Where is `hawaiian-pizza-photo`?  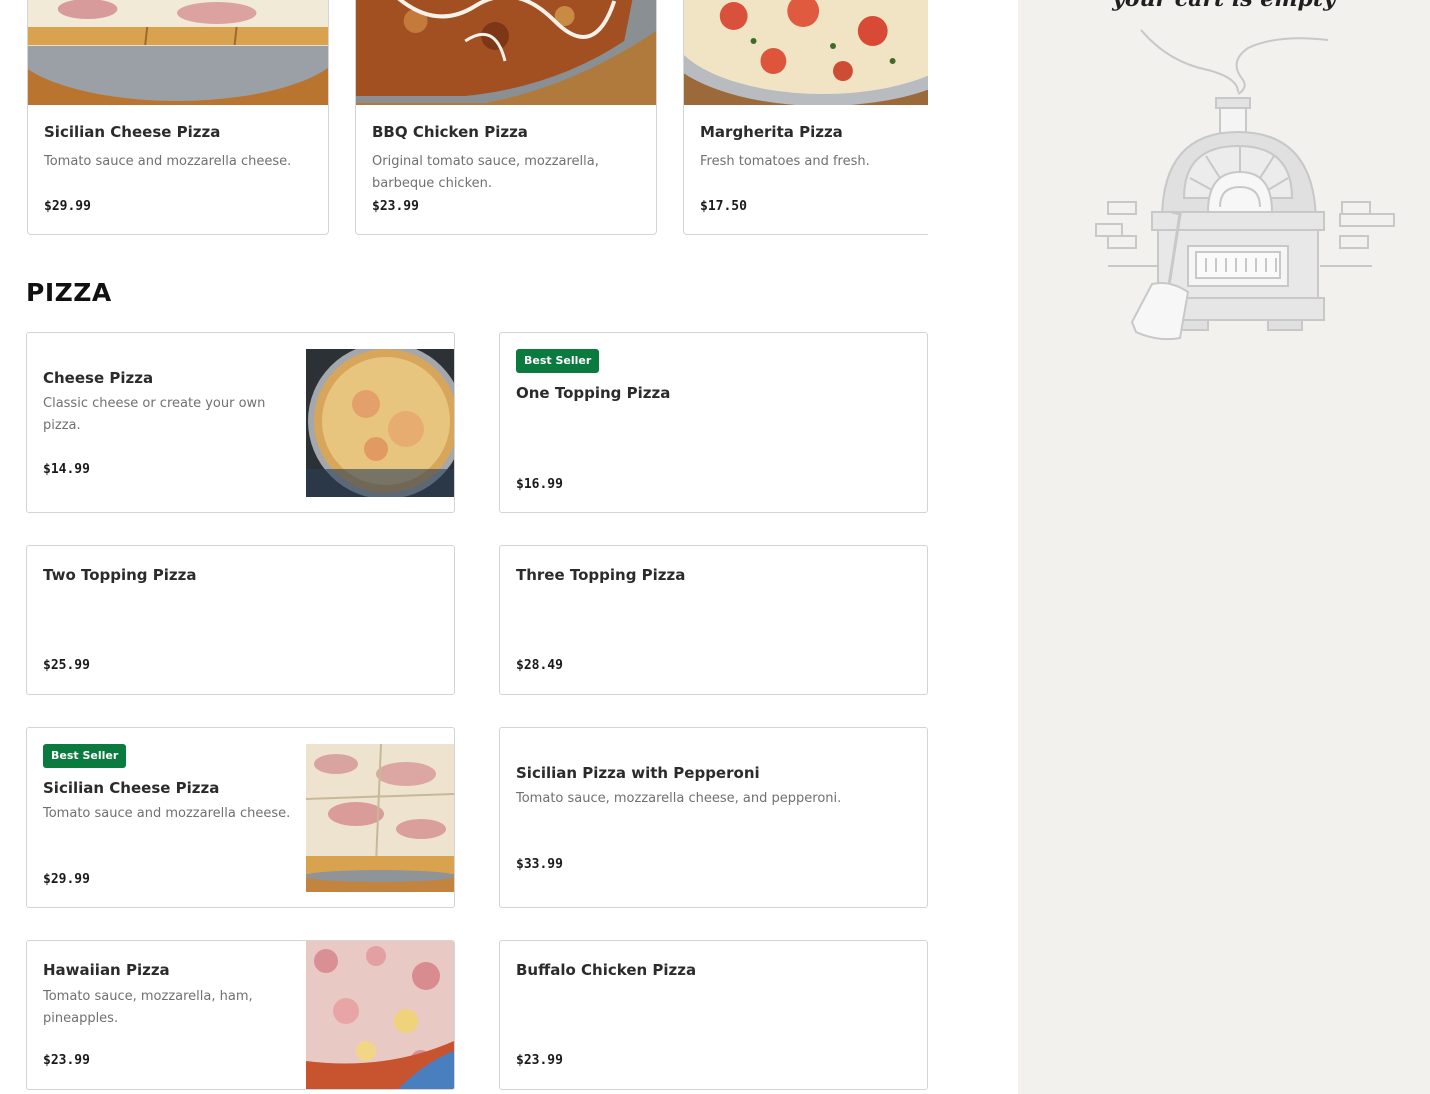 hawaiian-pizza-photo is located at coordinates (380, 1015).